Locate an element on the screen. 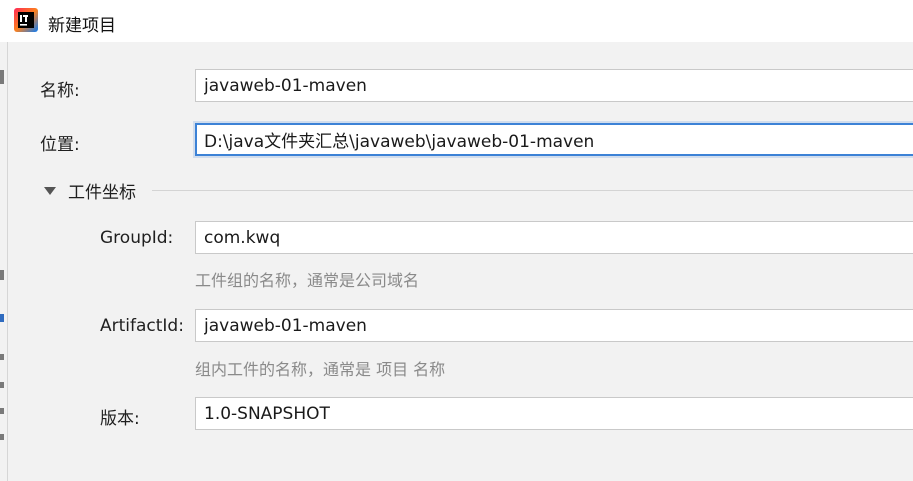  artifact-id-hint: 组内工件的名称，通常是 项目 名称 is located at coordinates (320, 369).